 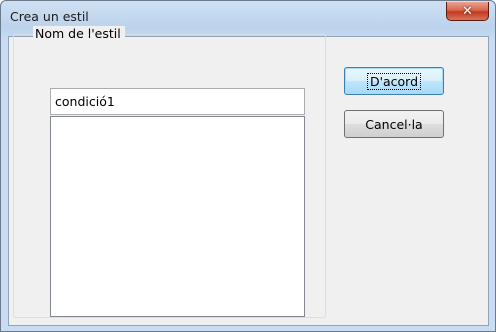 I want to click on style-name-label: Nom de l'estil, so click(x=79, y=33).